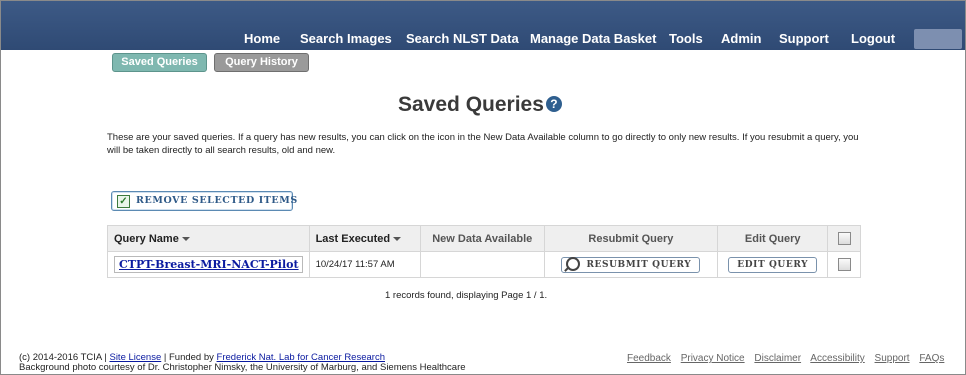 This screenshot has height=375, width=966. What do you see at coordinates (346, 39) in the screenshot?
I see `nav-search-images: Search Images` at bounding box center [346, 39].